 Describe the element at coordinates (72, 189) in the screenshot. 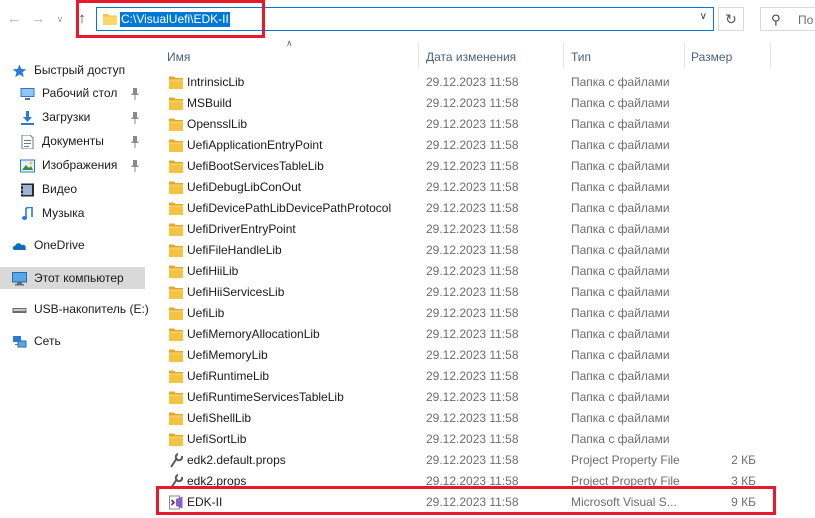

I see `sidebar-item-видео: Видео` at that location.